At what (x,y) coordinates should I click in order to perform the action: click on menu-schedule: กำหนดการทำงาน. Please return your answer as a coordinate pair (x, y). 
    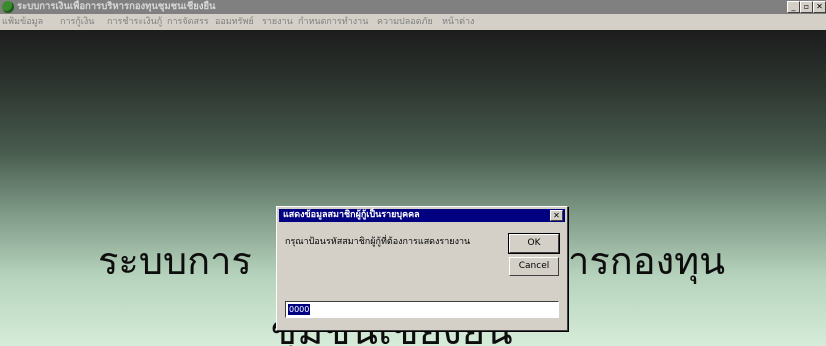
    Looking at the image, I should click on (333, 22).